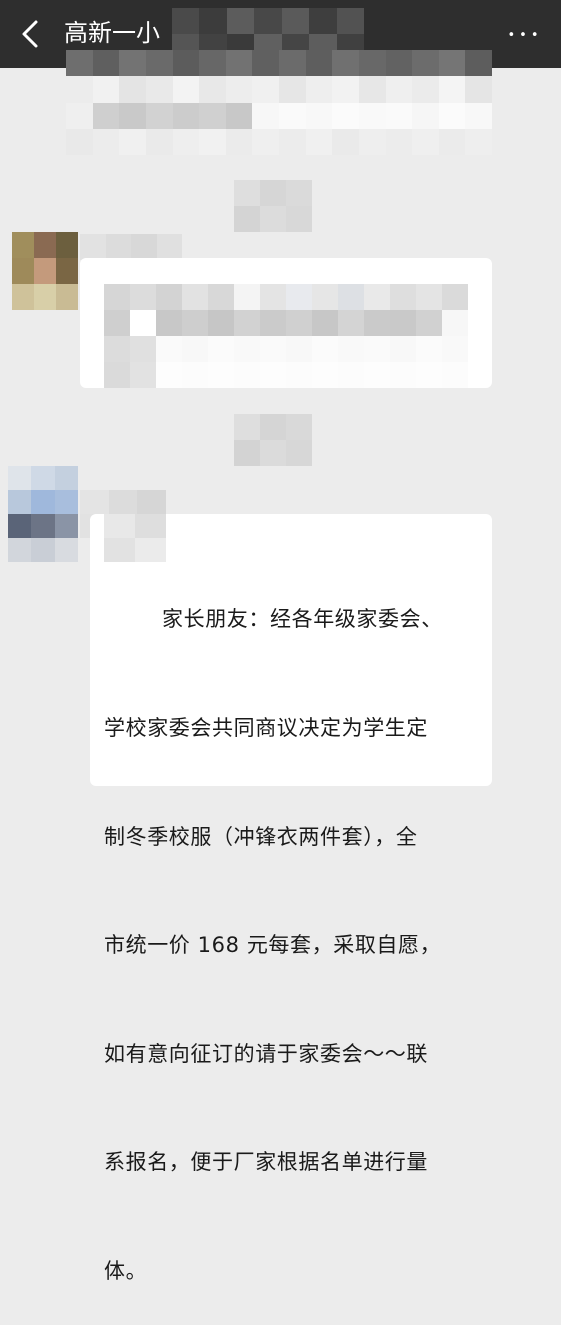 This screenshot has width=561, height=1325. What do you see at coordinates (126, 1271) in the screenshot?
I see `message-line: 体。` at bounding box center [126, 1271].